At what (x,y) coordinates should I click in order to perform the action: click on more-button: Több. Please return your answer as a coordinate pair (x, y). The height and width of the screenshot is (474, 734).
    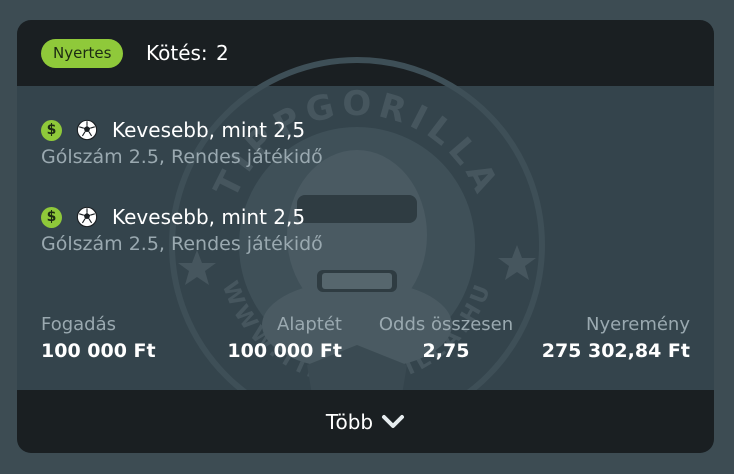
    Looking at the image, I should click on (365, 422).